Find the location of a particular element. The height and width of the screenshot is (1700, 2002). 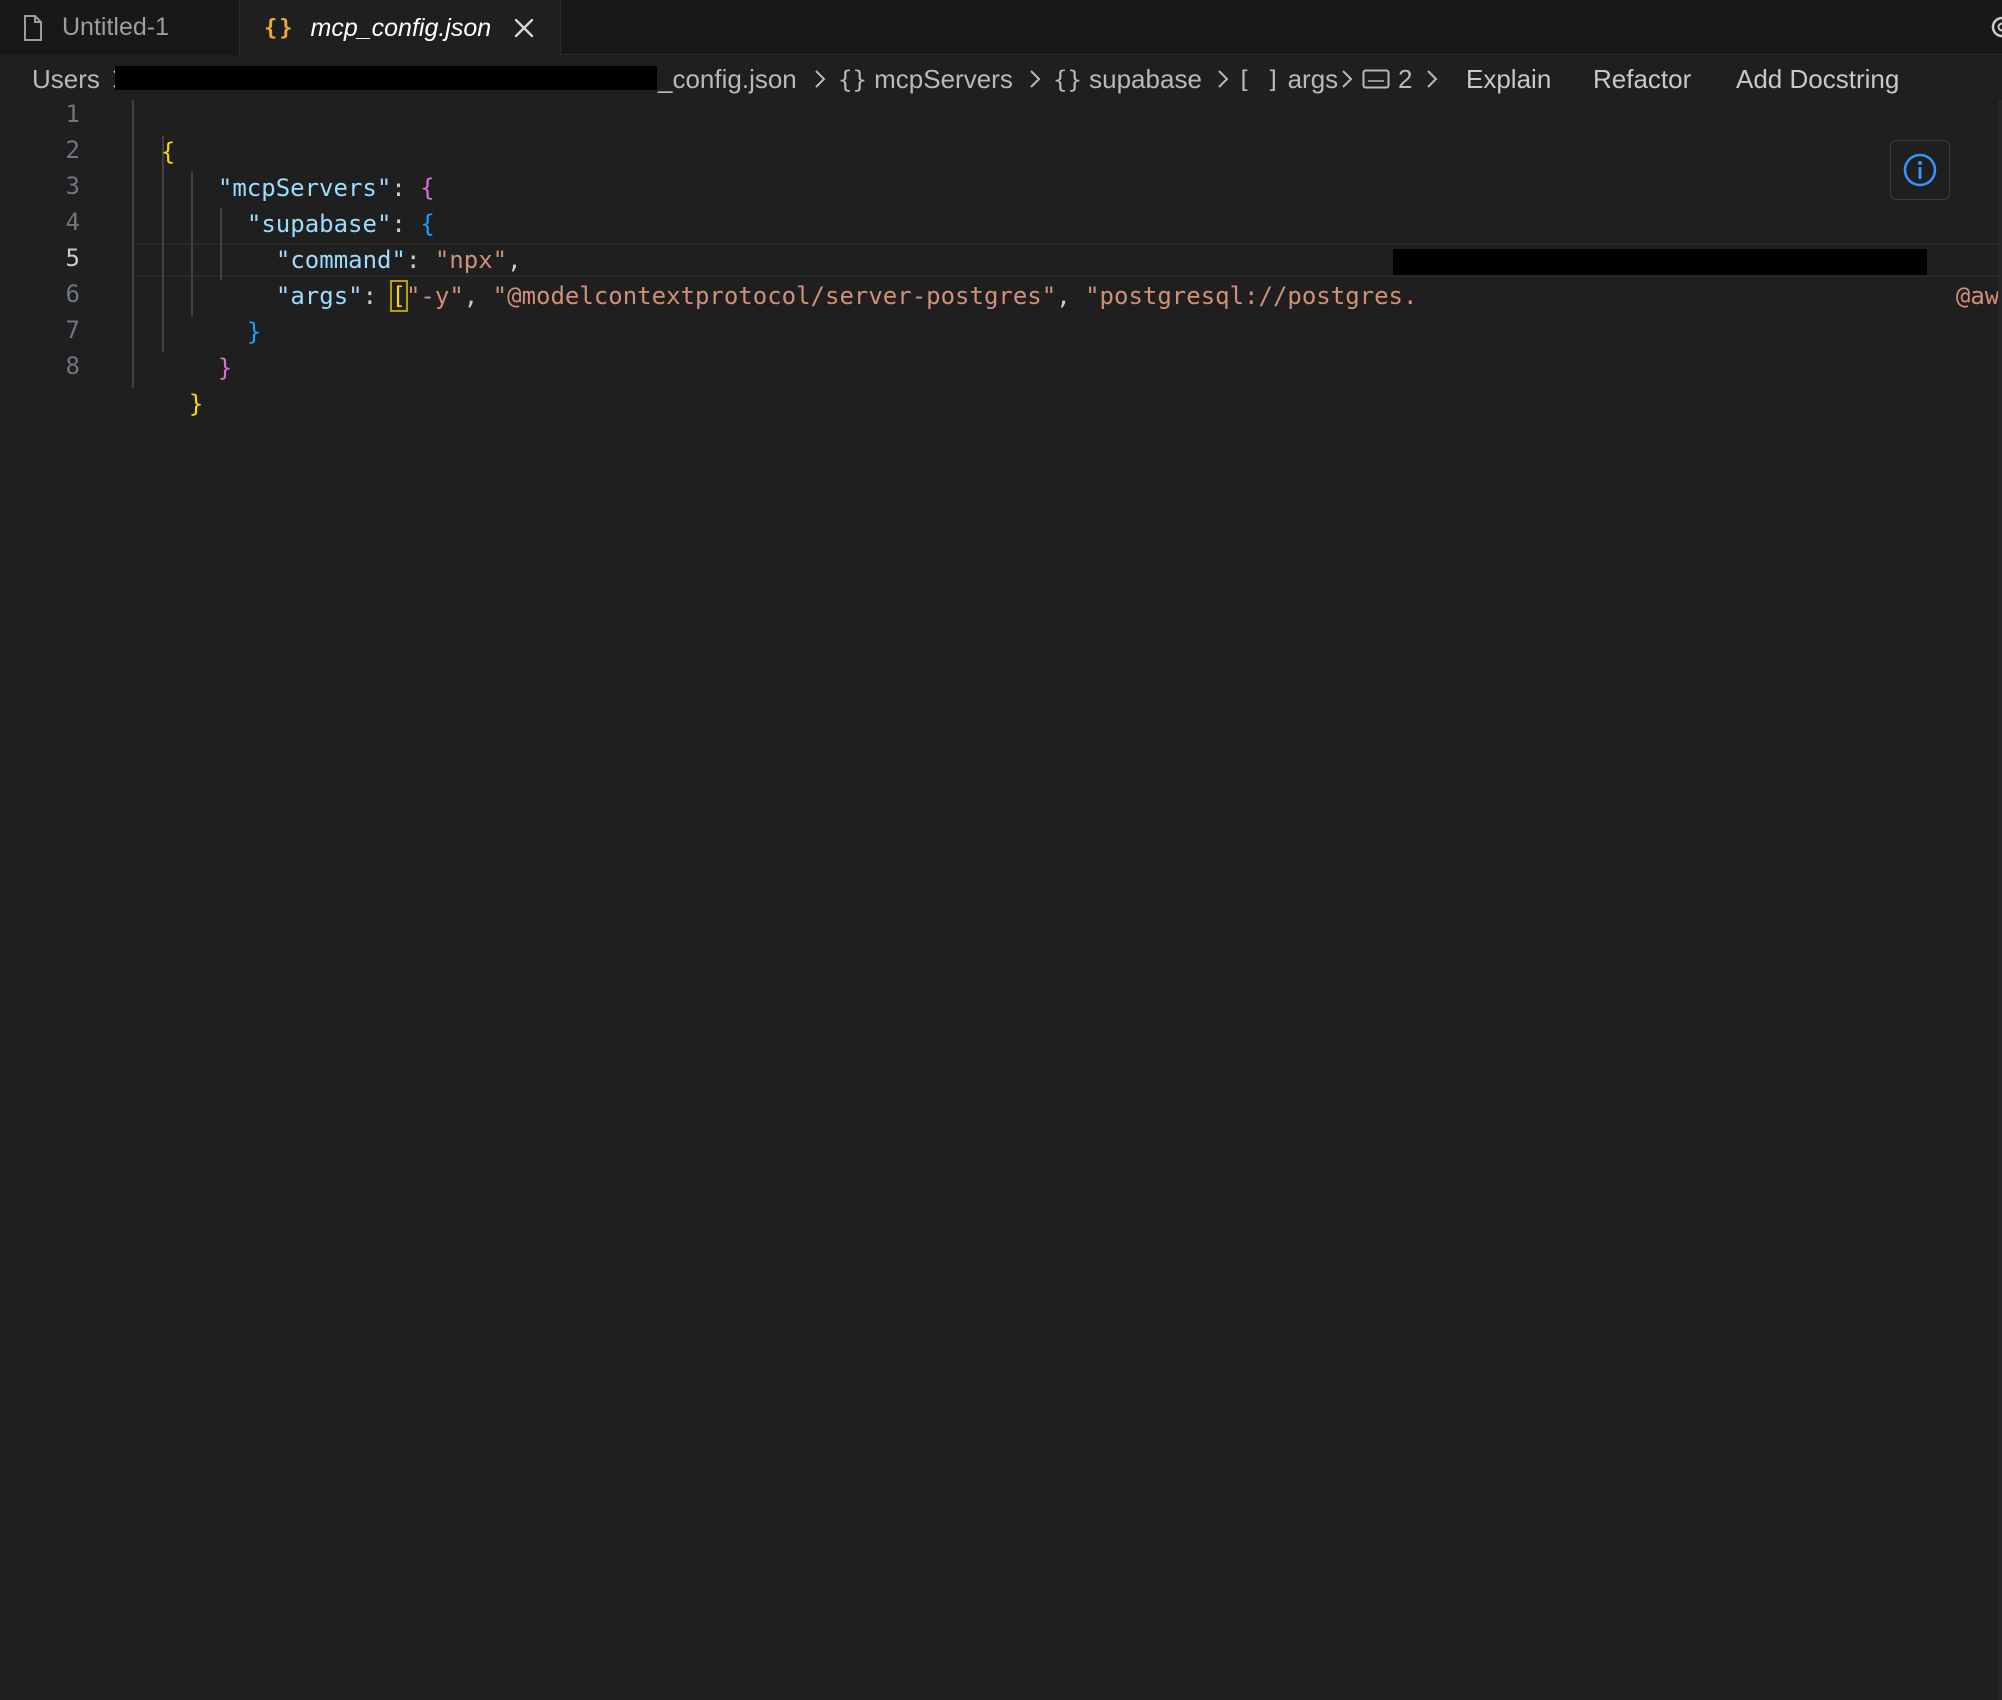

code-line-8: } is located at coordinates (196, 404).